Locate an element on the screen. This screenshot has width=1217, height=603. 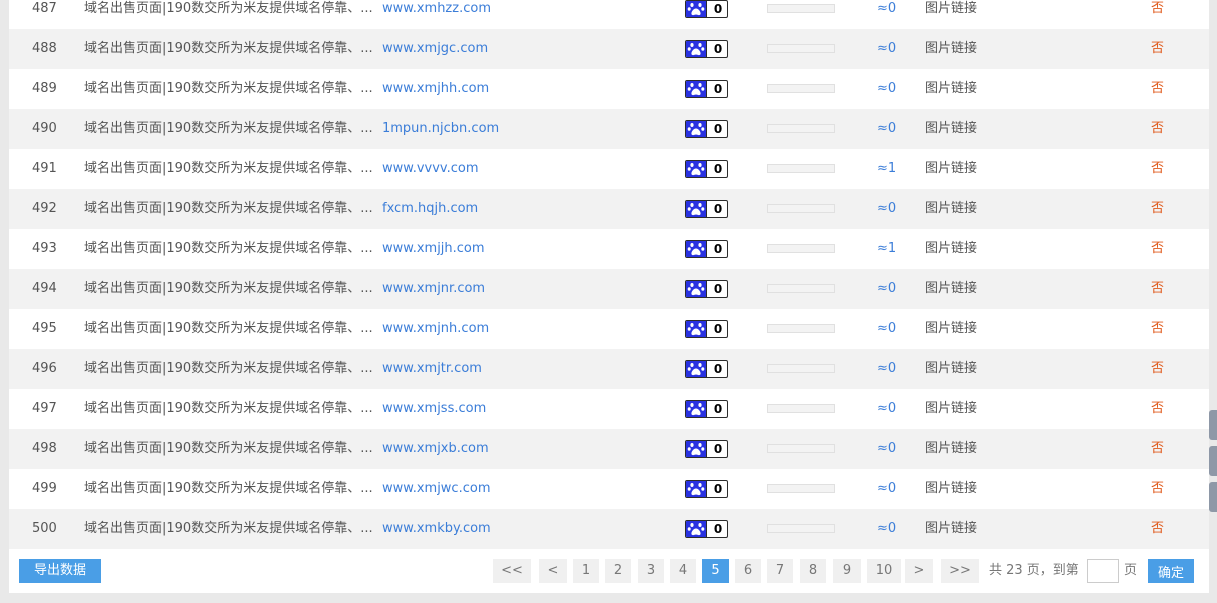
last-page-button: >> is located at coordinates (960, 571).